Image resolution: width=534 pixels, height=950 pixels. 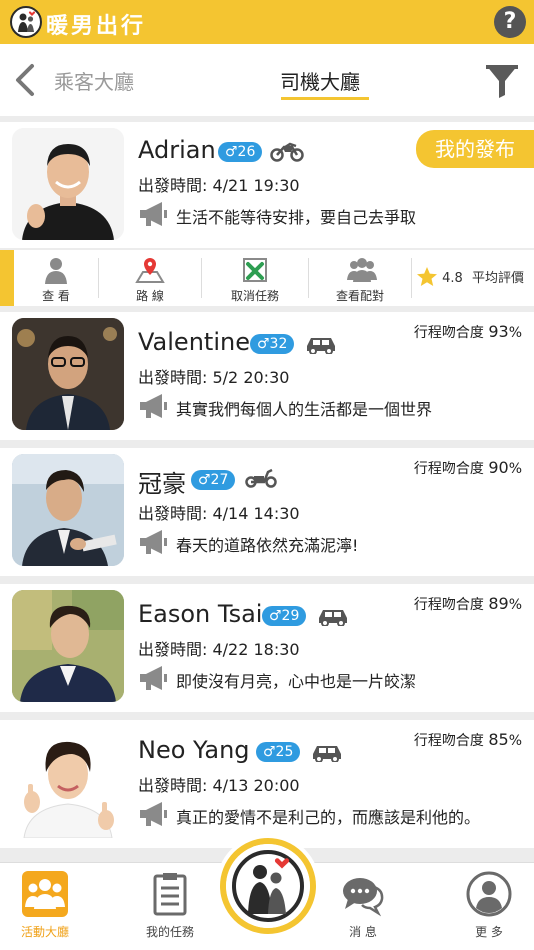 I want to click on my-post-actions: 查 看 路 線 取消任務 查看配對 4.8 平均評價, so click(x=267, y=278).